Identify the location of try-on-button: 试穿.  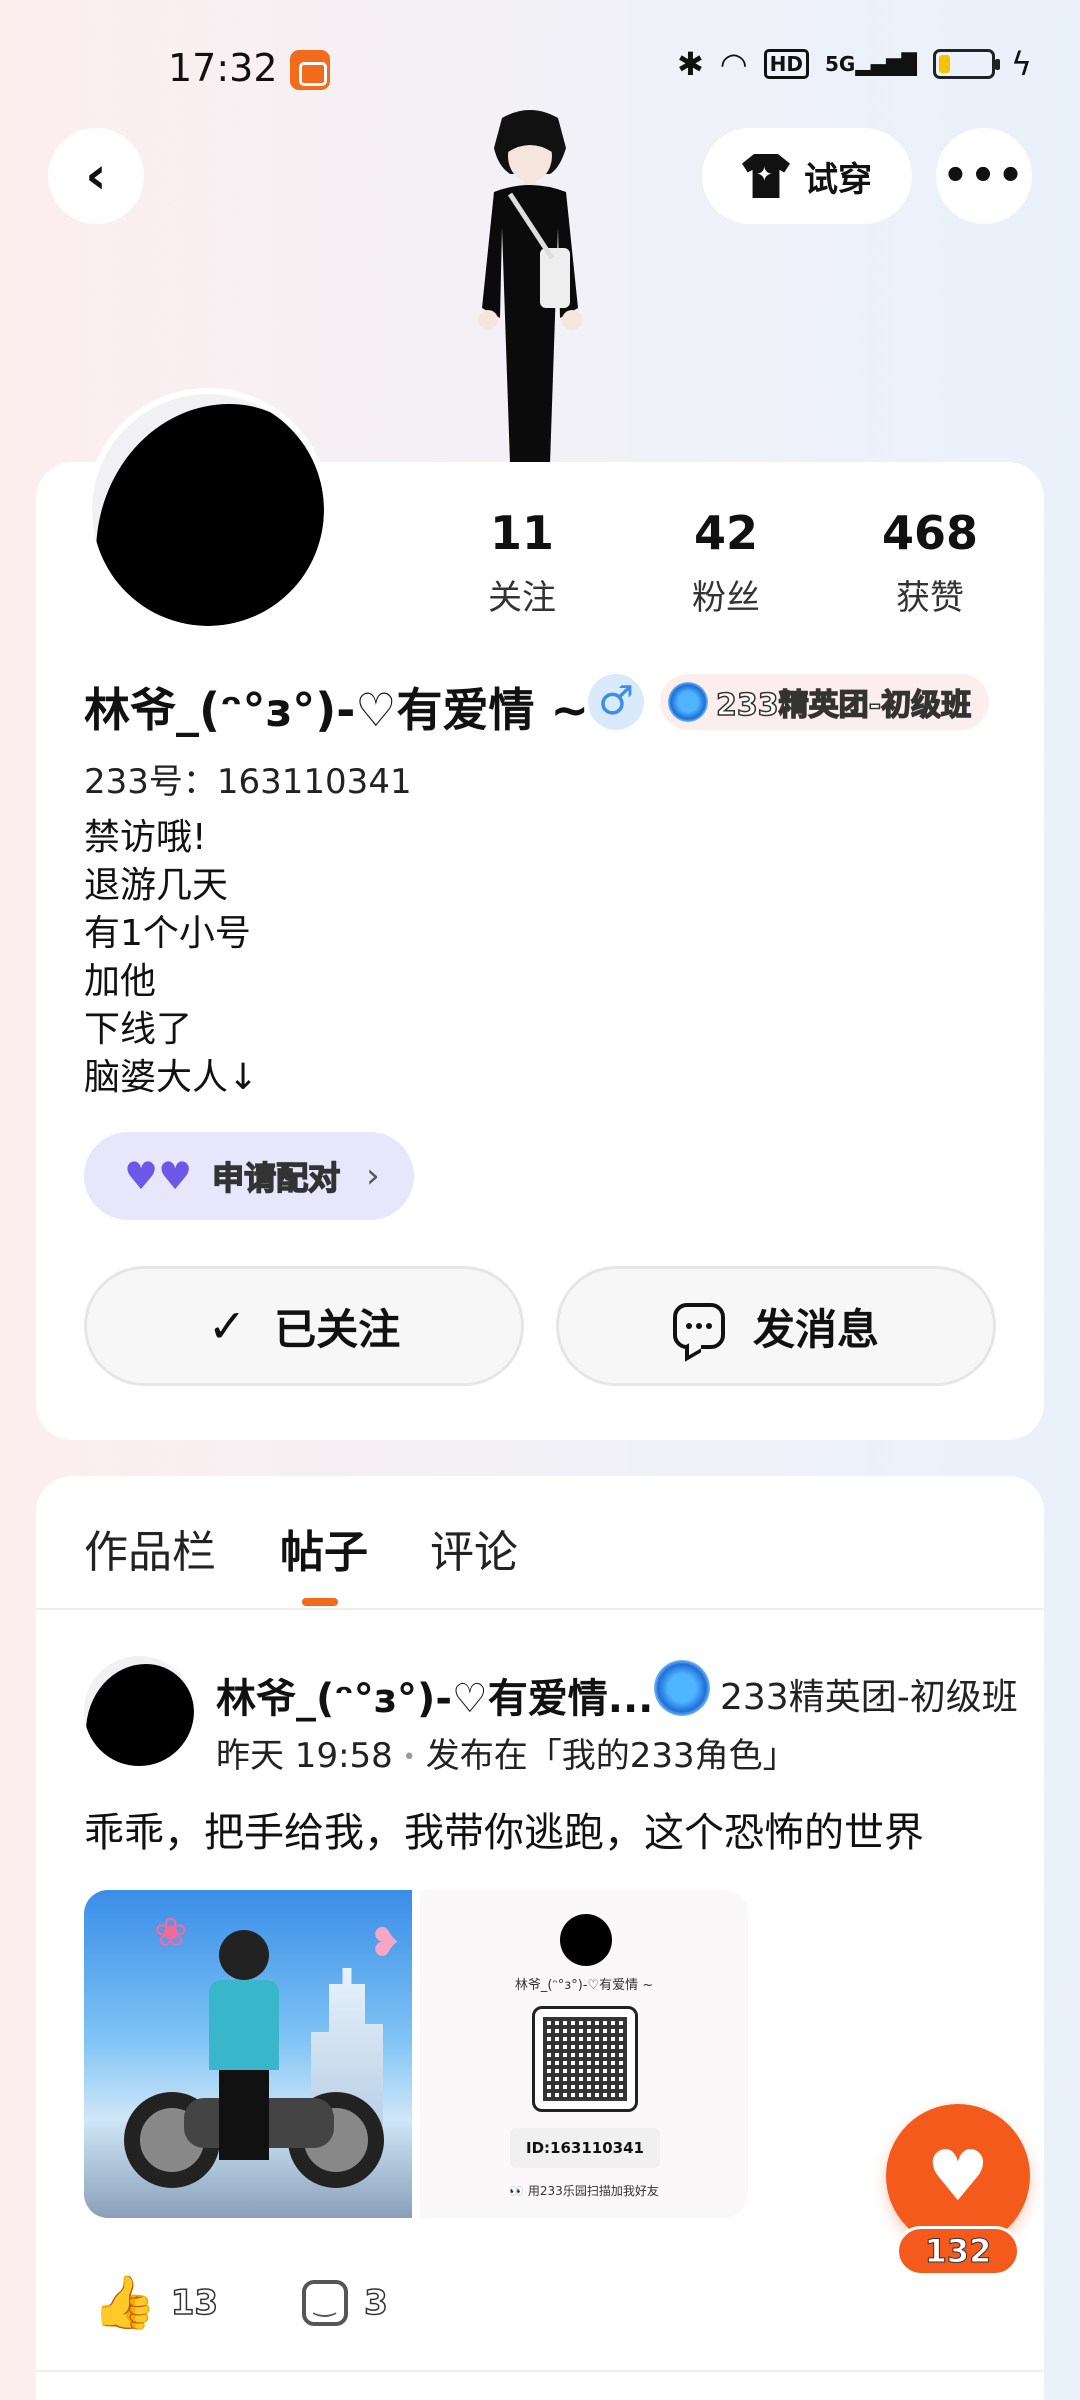
(807, 176).